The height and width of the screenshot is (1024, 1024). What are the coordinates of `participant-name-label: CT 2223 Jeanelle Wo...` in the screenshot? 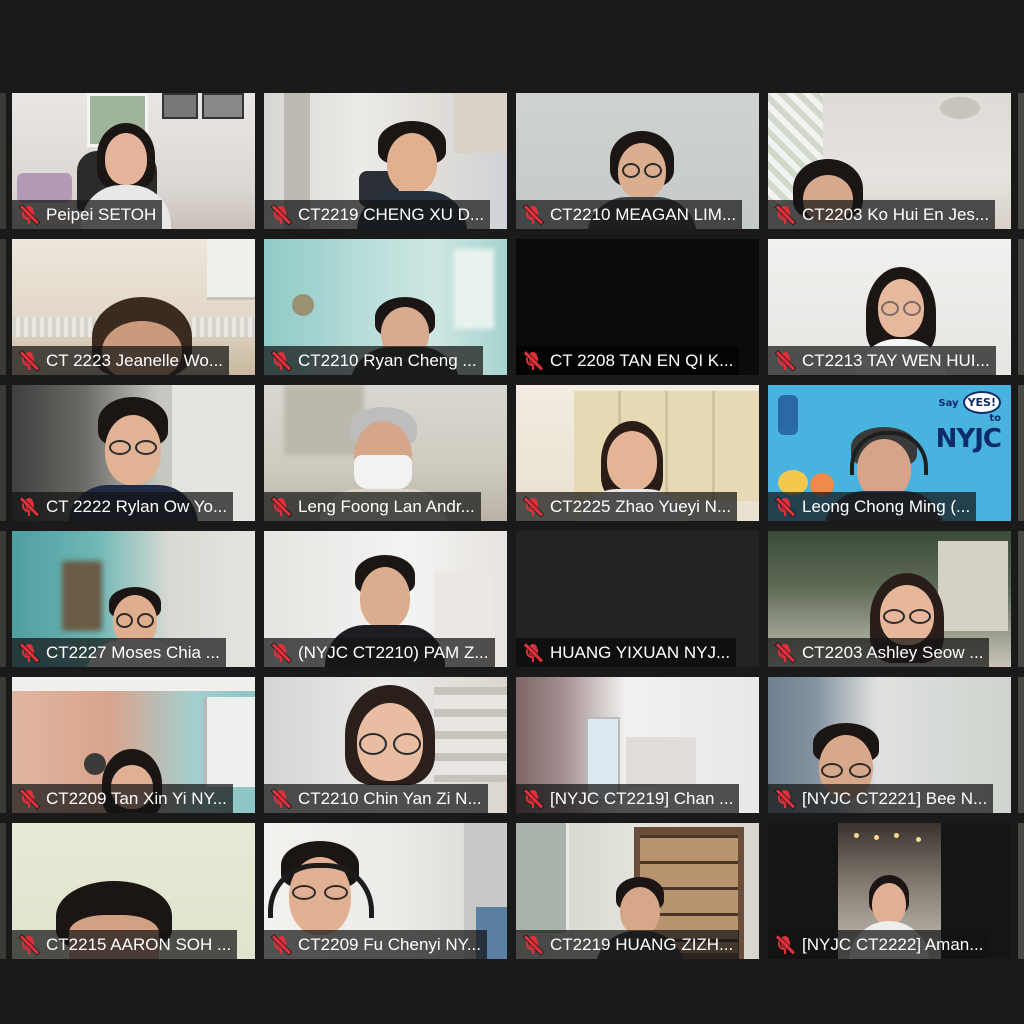 It's located at (121, 360).